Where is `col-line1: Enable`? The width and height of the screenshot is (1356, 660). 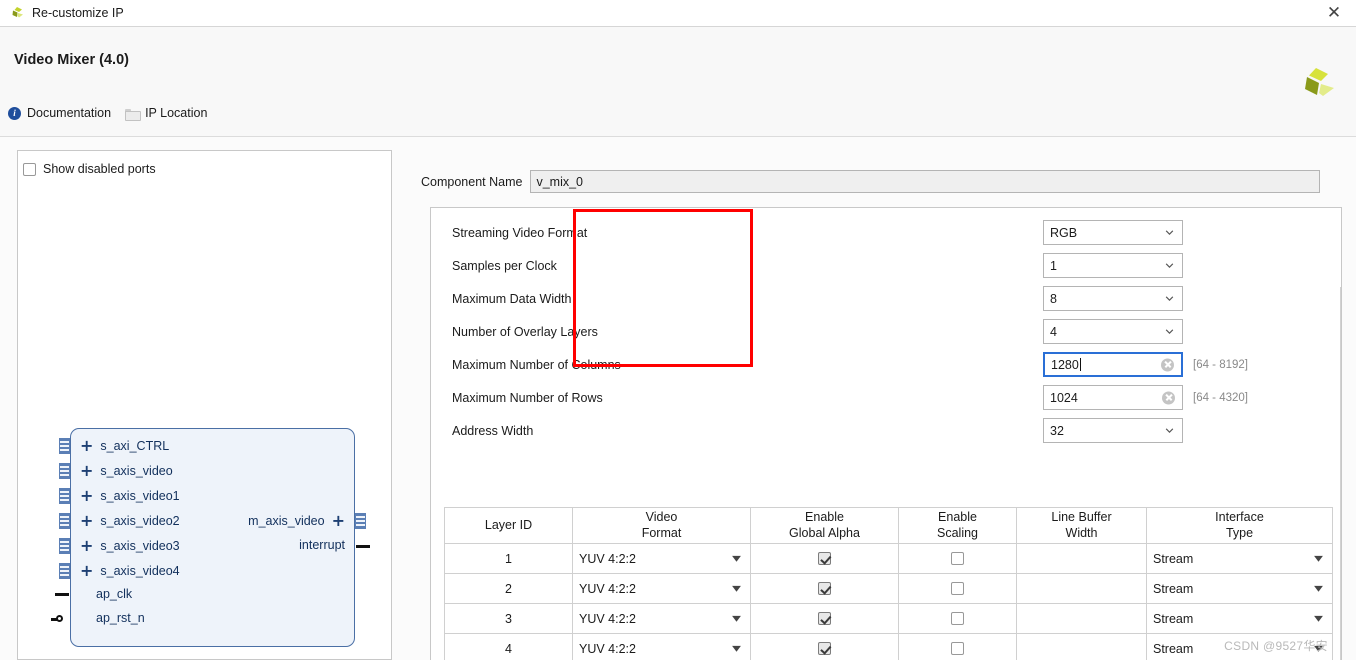 col-line1: Enable is located at coordinates (957, 516).